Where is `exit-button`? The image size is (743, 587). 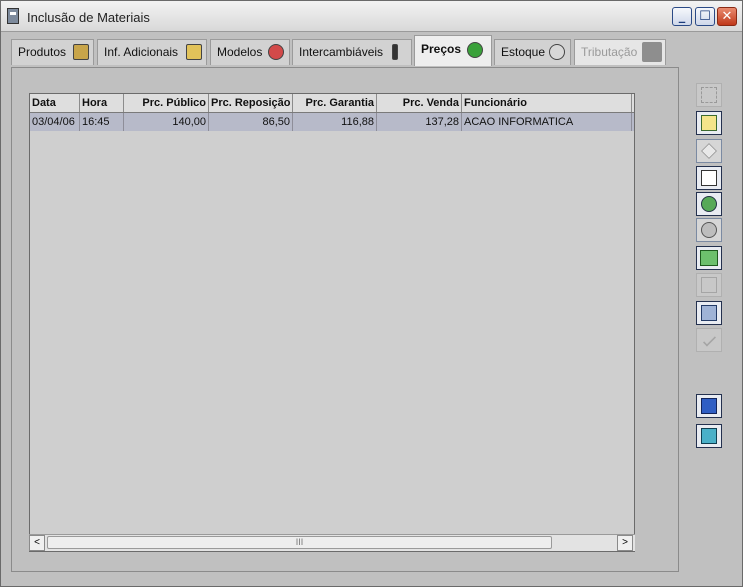
exit-button is located at coordinates (709, 436).